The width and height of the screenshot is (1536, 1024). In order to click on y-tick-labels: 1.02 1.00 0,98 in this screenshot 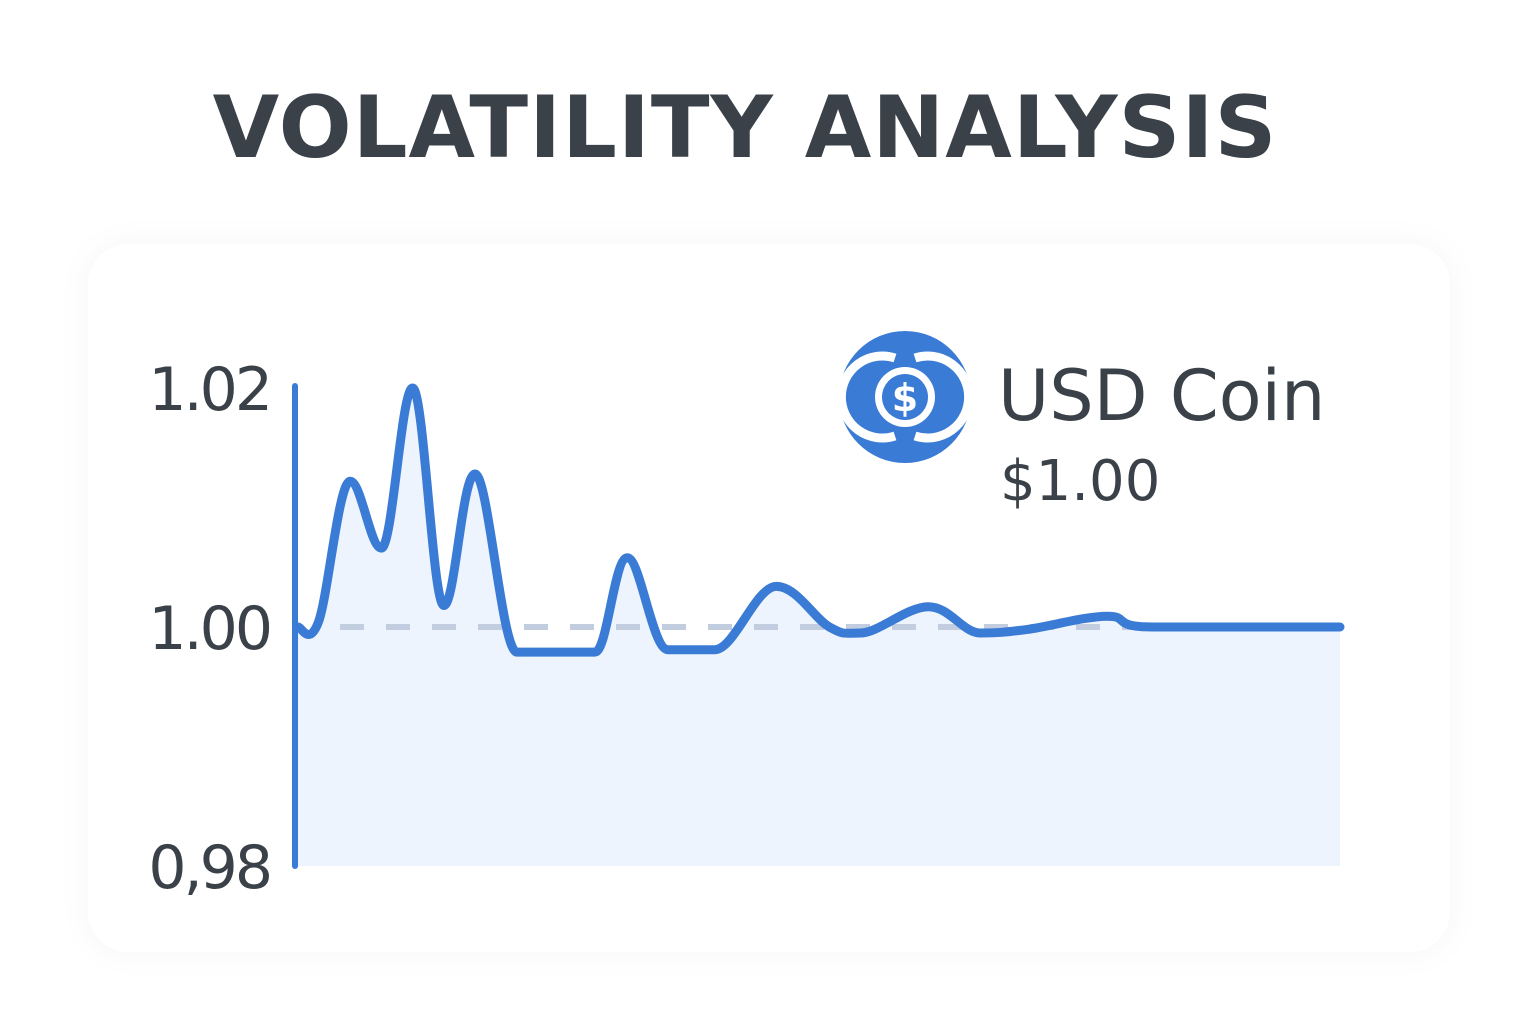, I will do `click(210, 629)`.